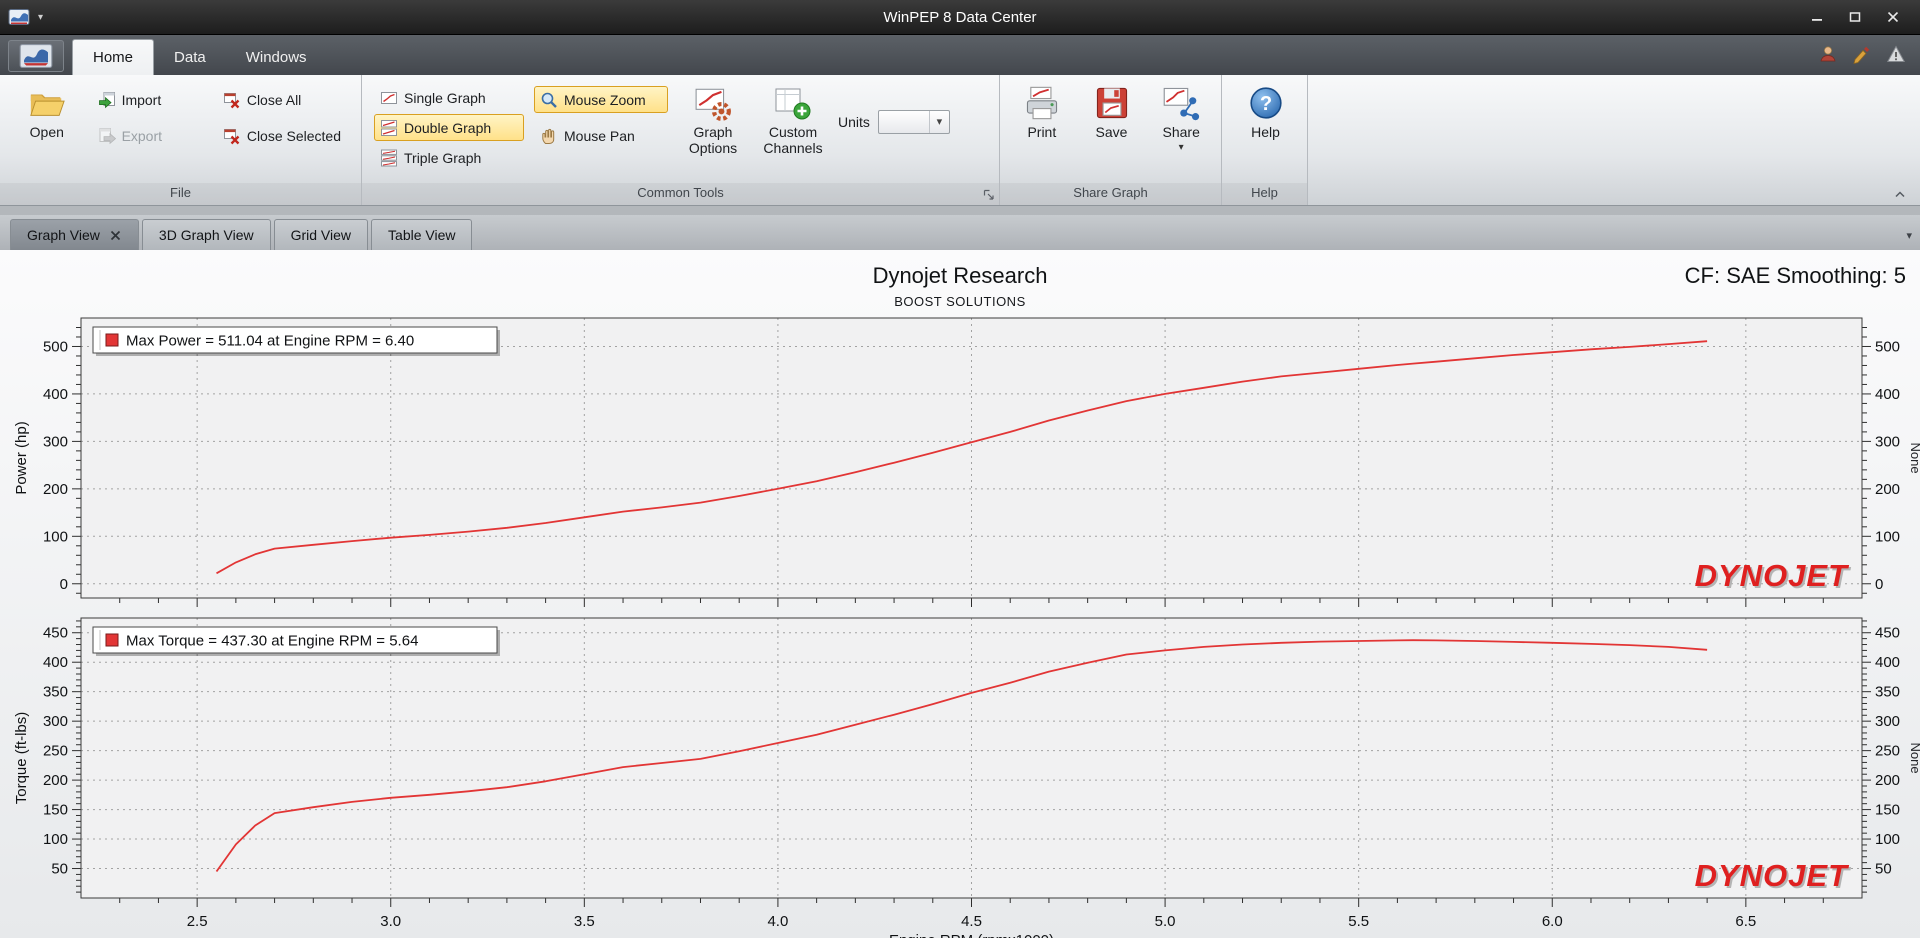 Image resolution: width=1920 pixels, height=938 pixels. I want to click on tab-close-icon, so click(115, 235).